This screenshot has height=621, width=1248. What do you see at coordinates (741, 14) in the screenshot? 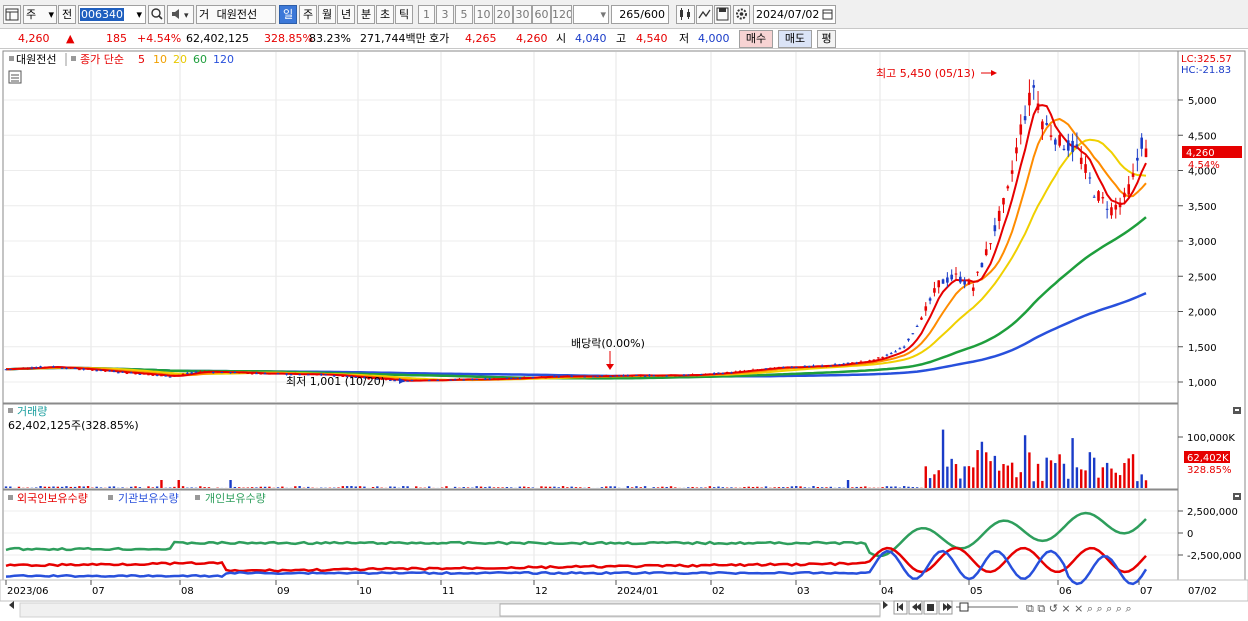
I see `gear-icon` at bounding box center [741, 14].